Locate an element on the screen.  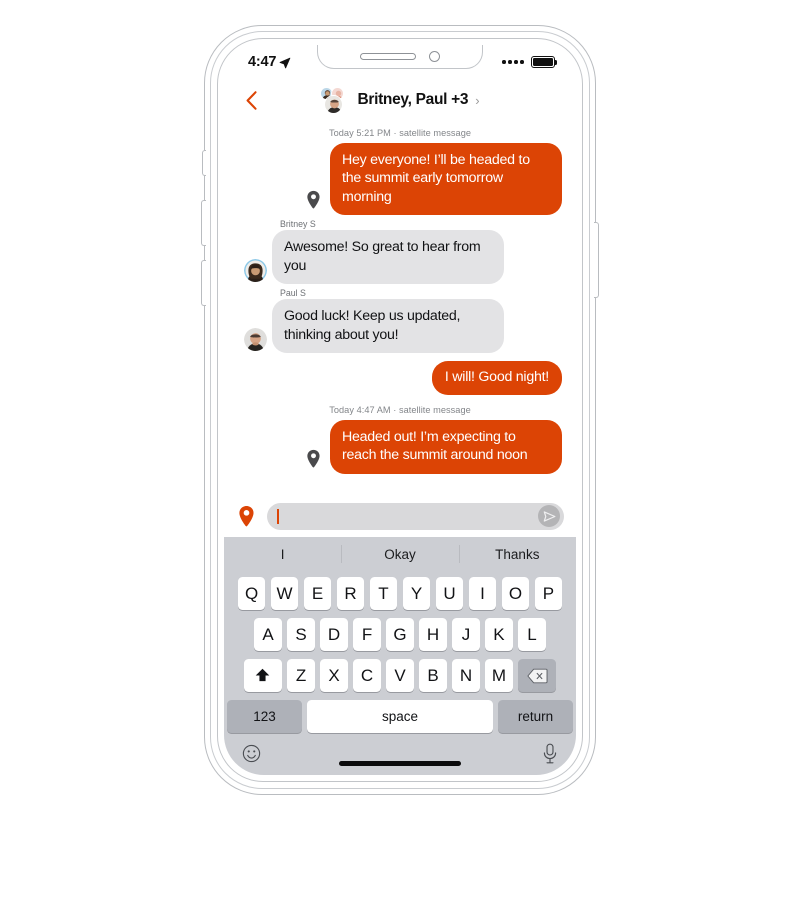
conversation-title-group: Britney, Paul +3 › is located at coordinates (400, 100).